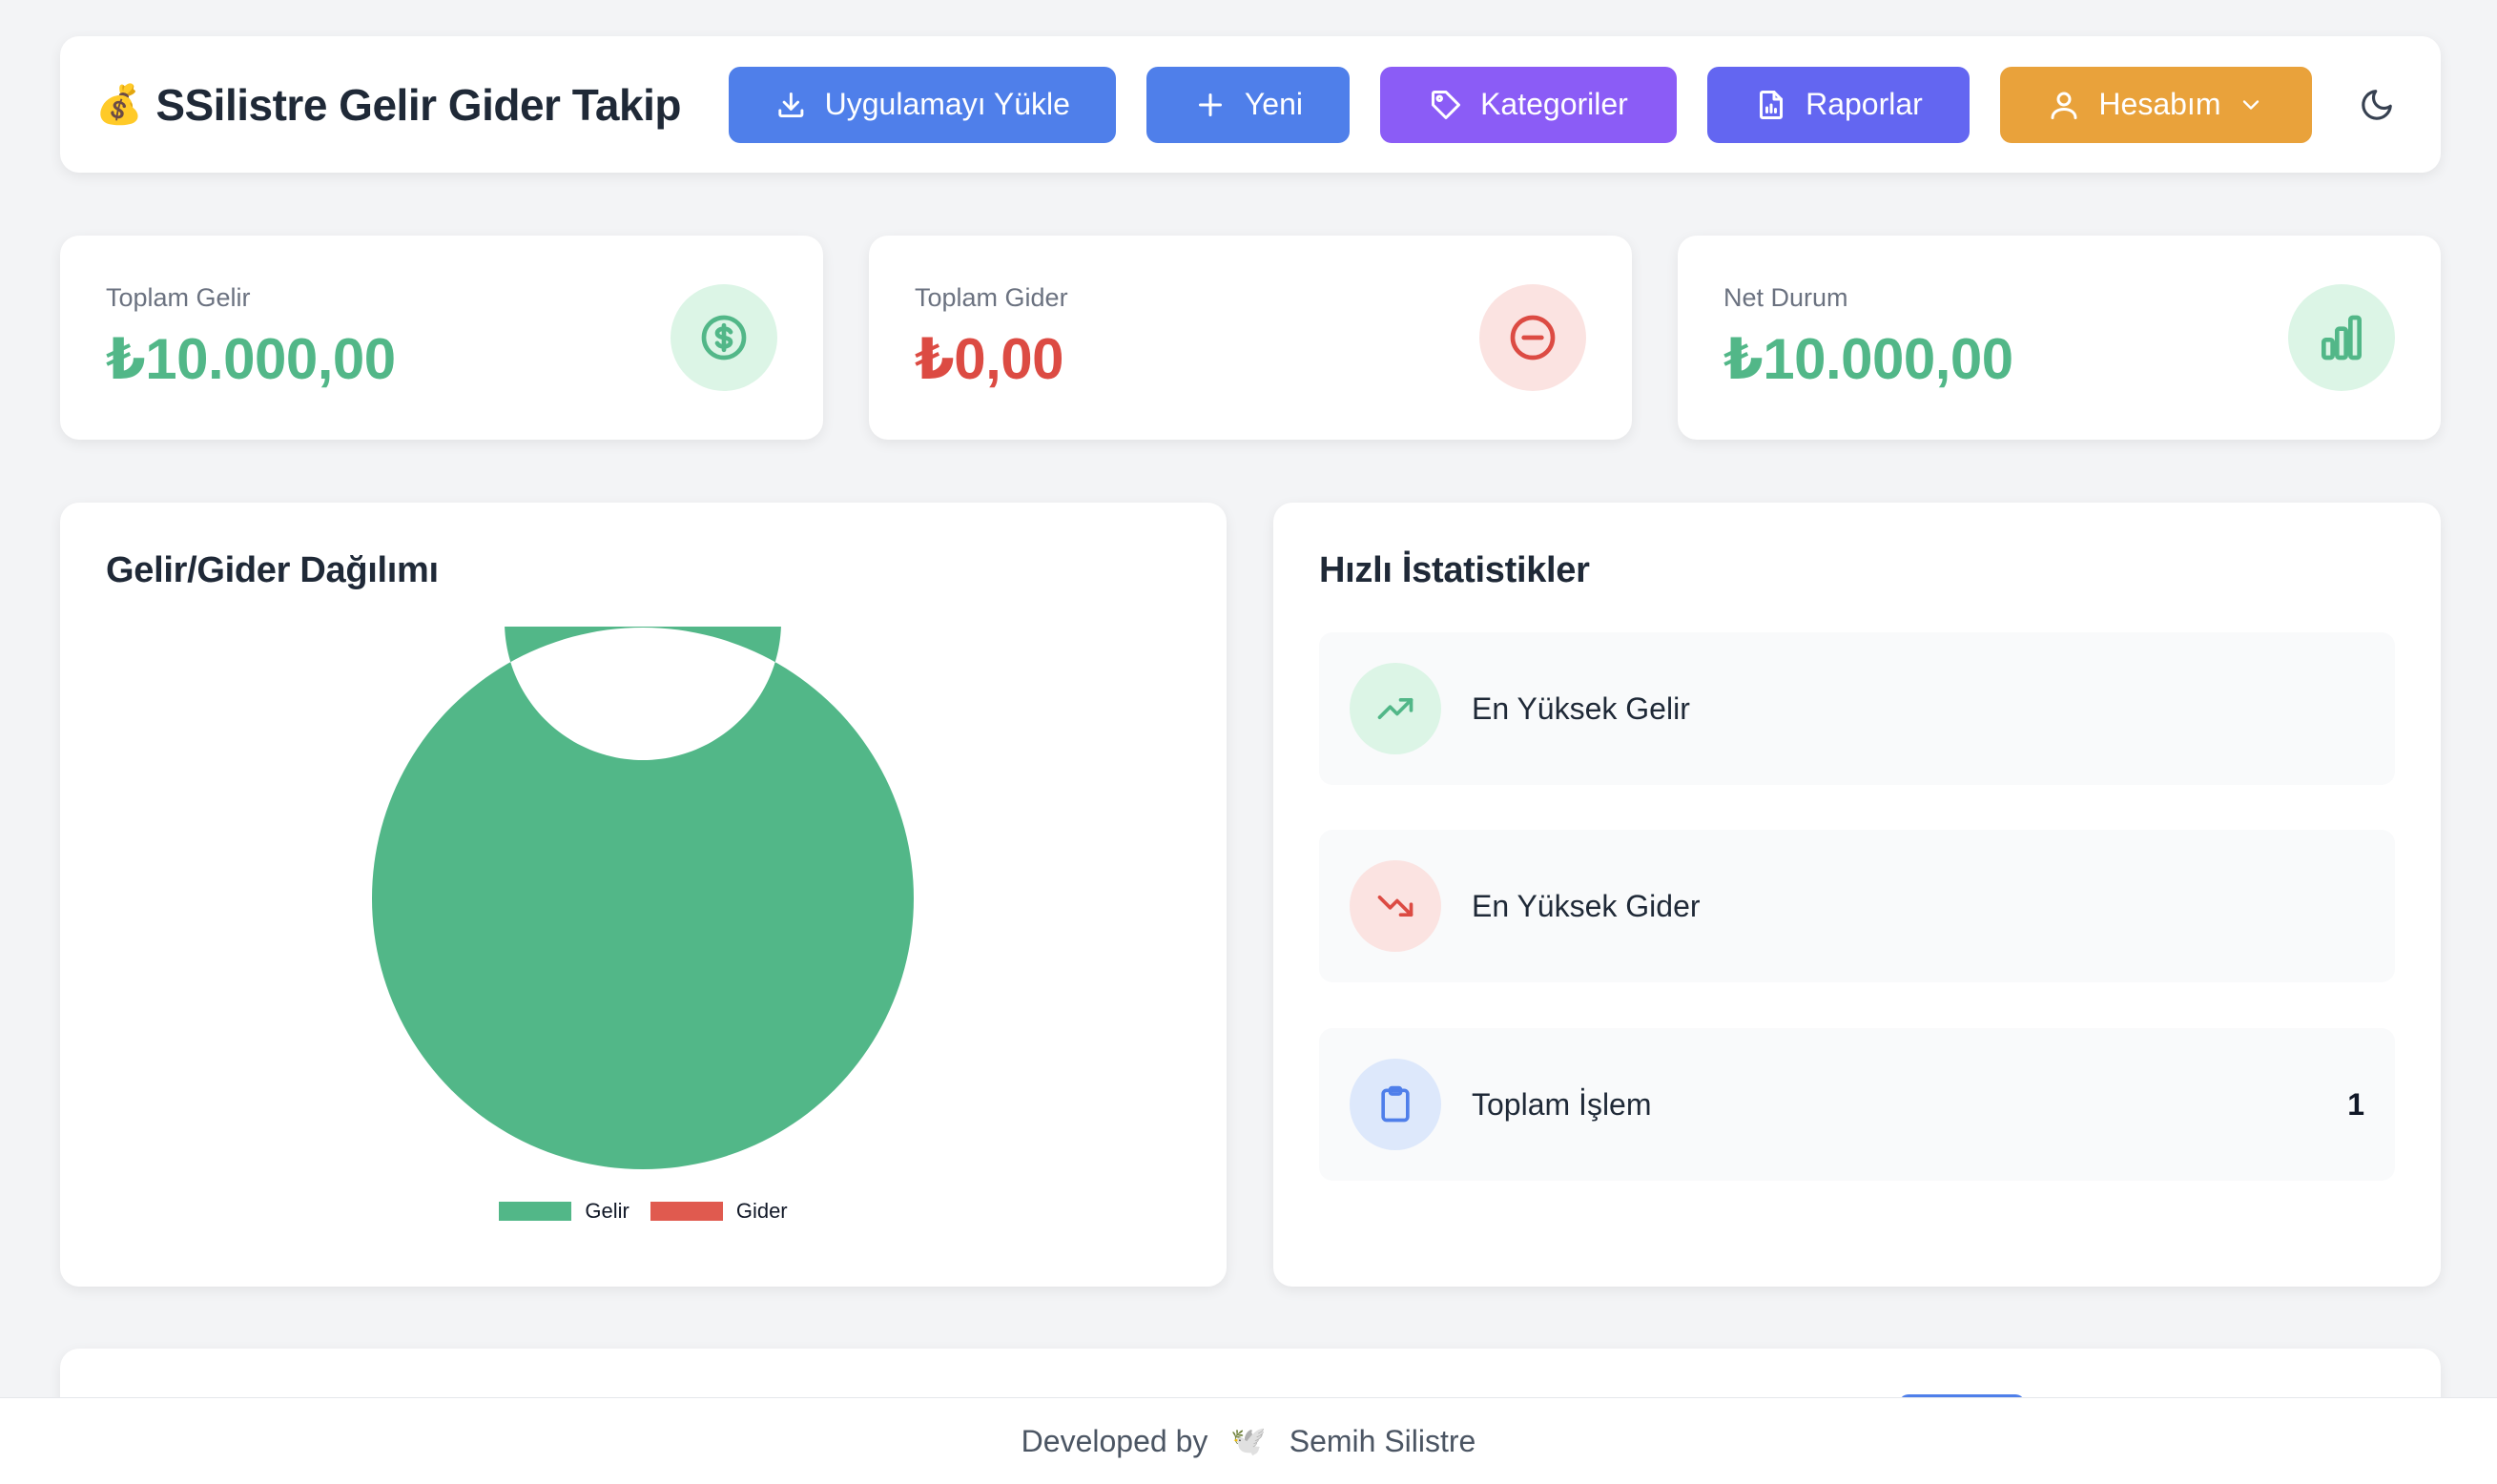 The image size is (2497, 1484). I want to click on categories-label: Kategoriler, so click(1554, 104).